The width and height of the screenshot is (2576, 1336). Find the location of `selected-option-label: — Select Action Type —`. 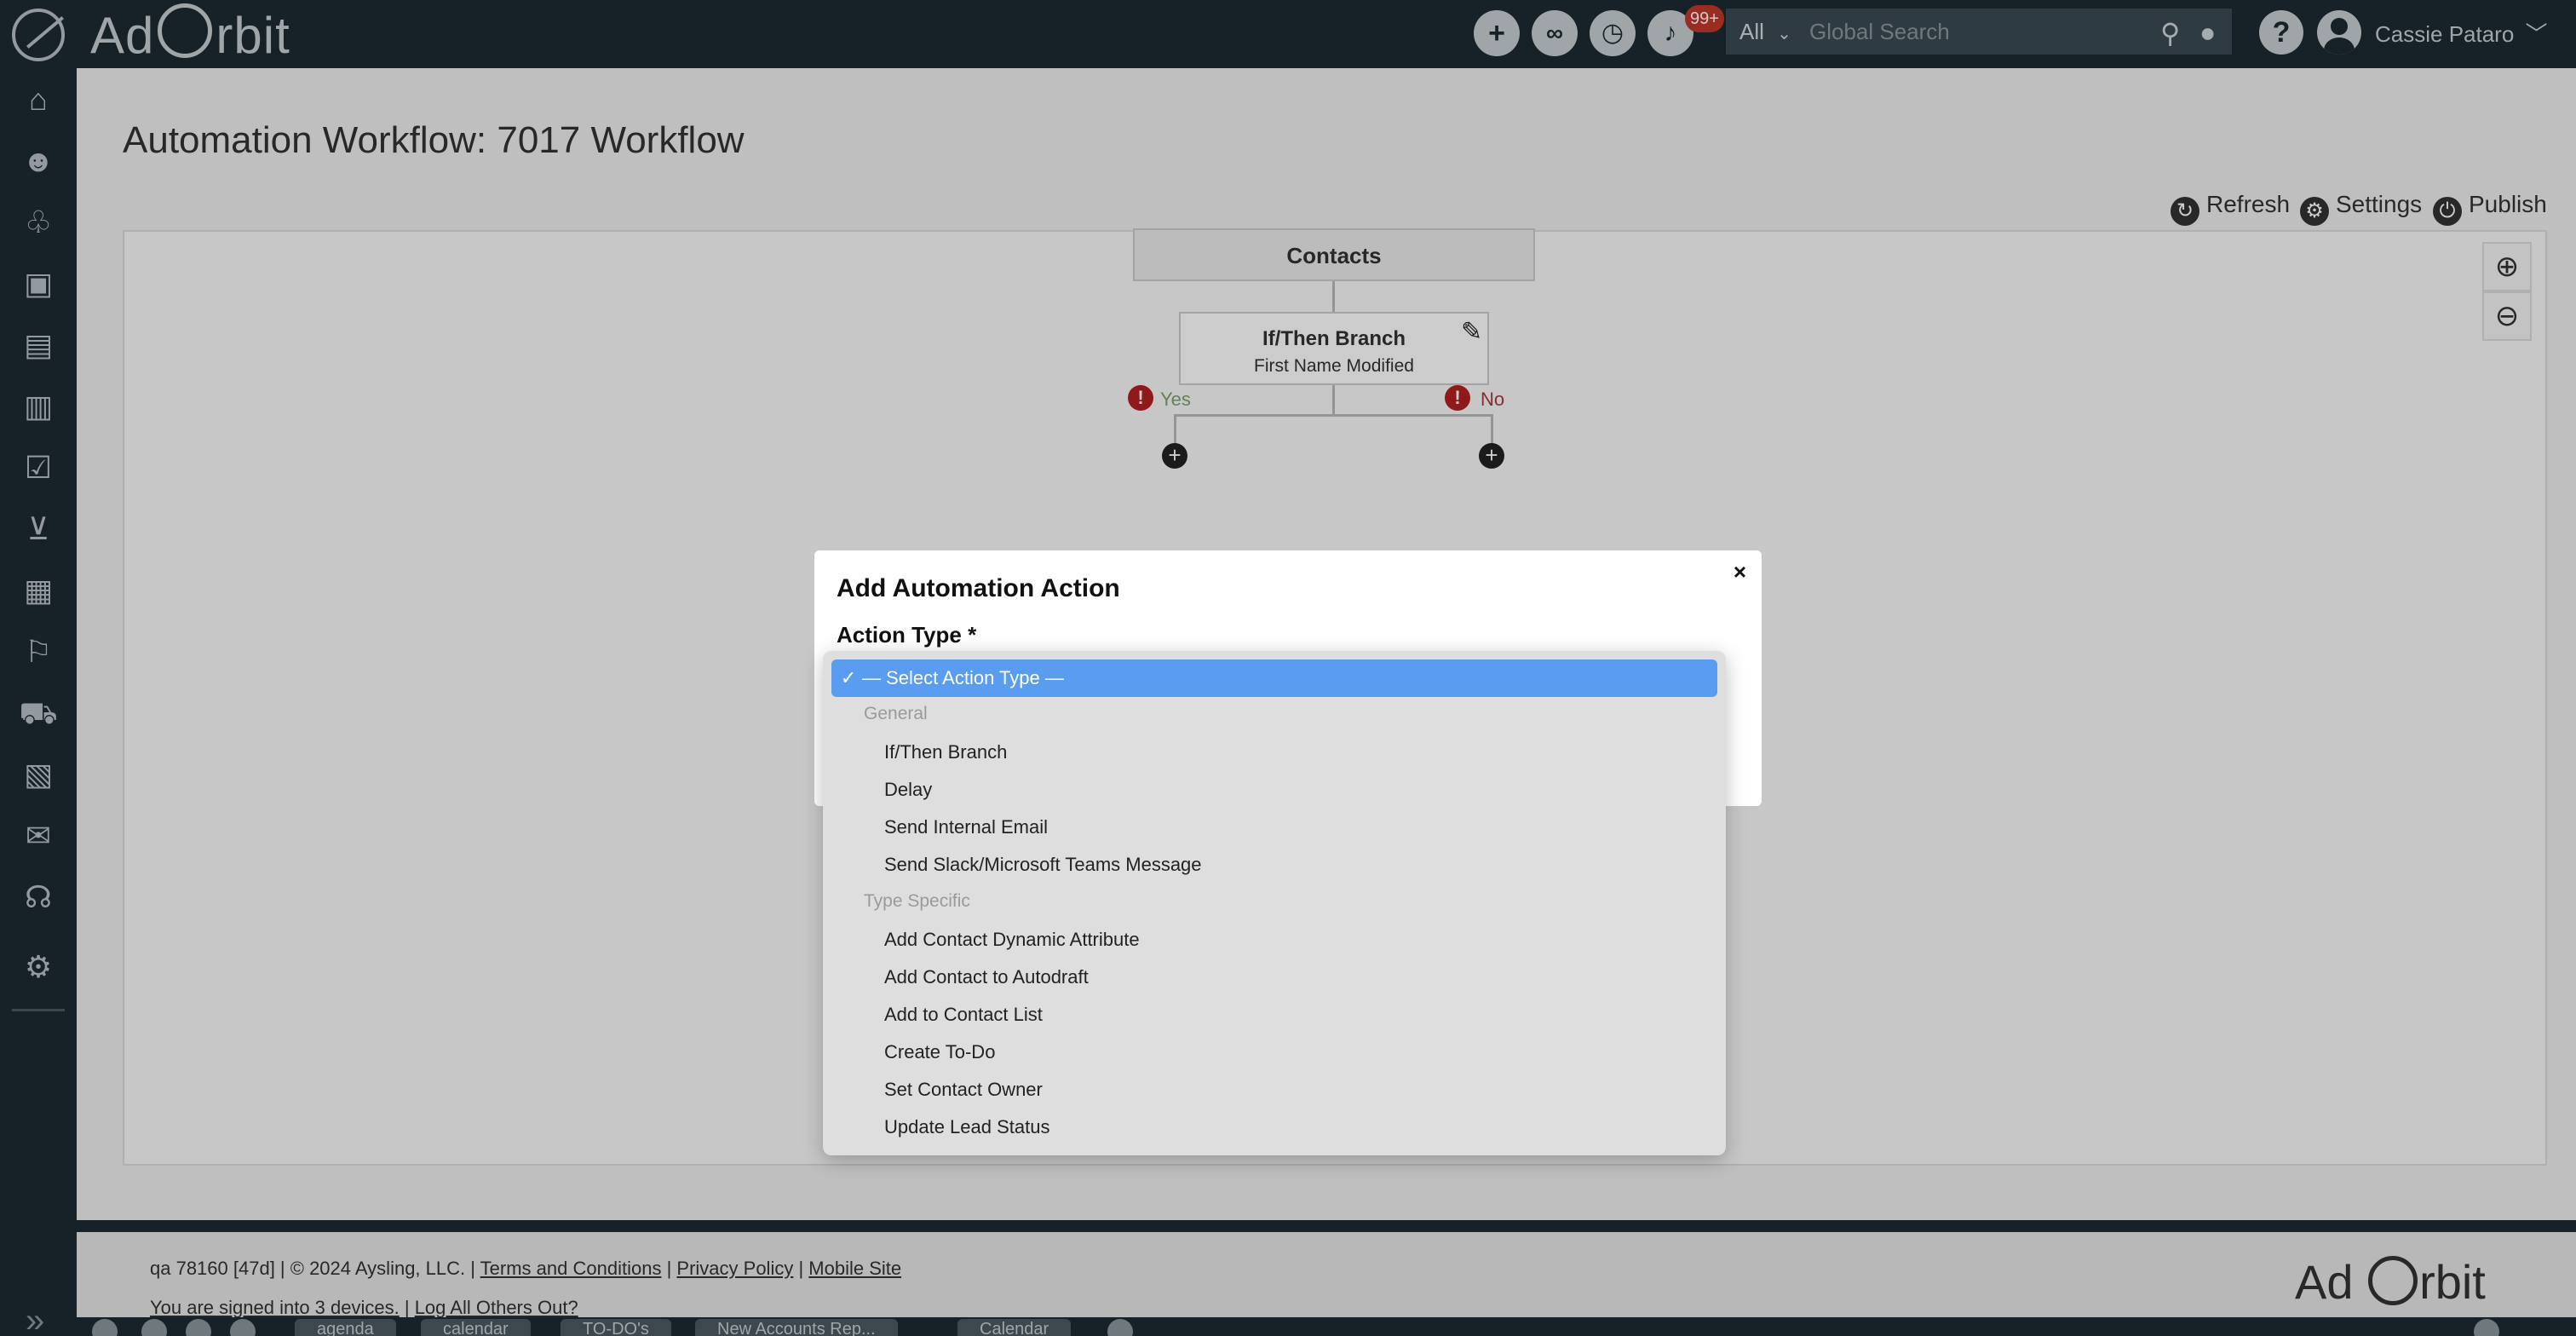

selected-option-label: — Select Action Type — is located at coordinates (963, 677).